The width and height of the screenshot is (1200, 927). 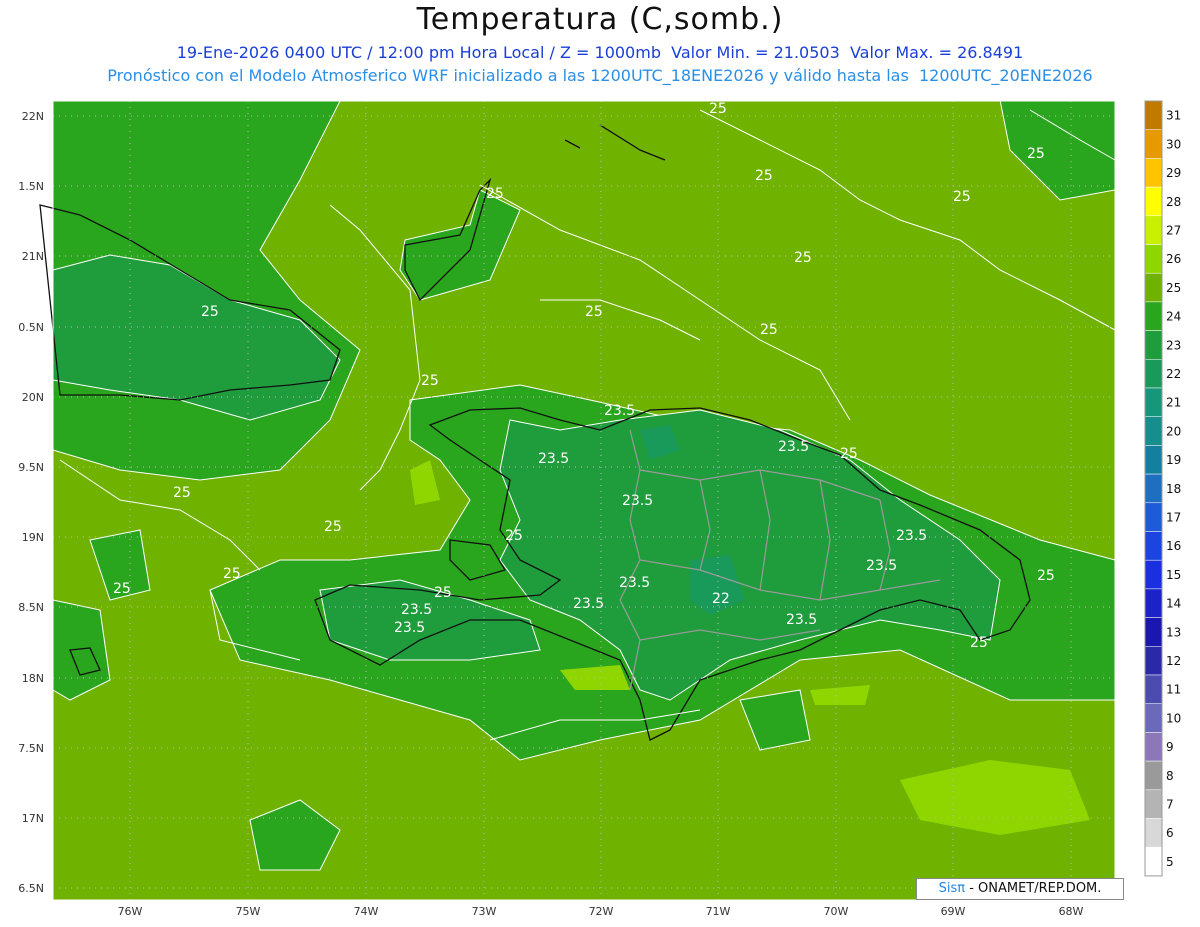 What do you see at coordinates (948, 888) in the screenshot?
I see `credit-brand: Sis` at bounding box center [948, 888].